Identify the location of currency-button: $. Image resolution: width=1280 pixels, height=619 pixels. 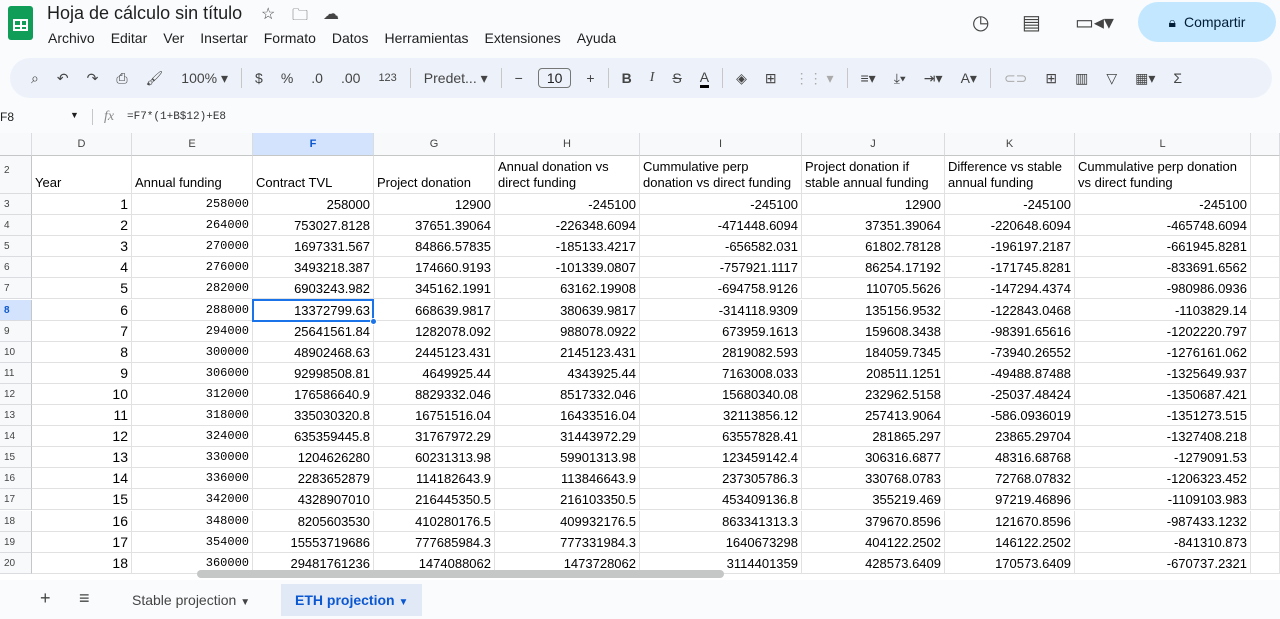
(259, 78).